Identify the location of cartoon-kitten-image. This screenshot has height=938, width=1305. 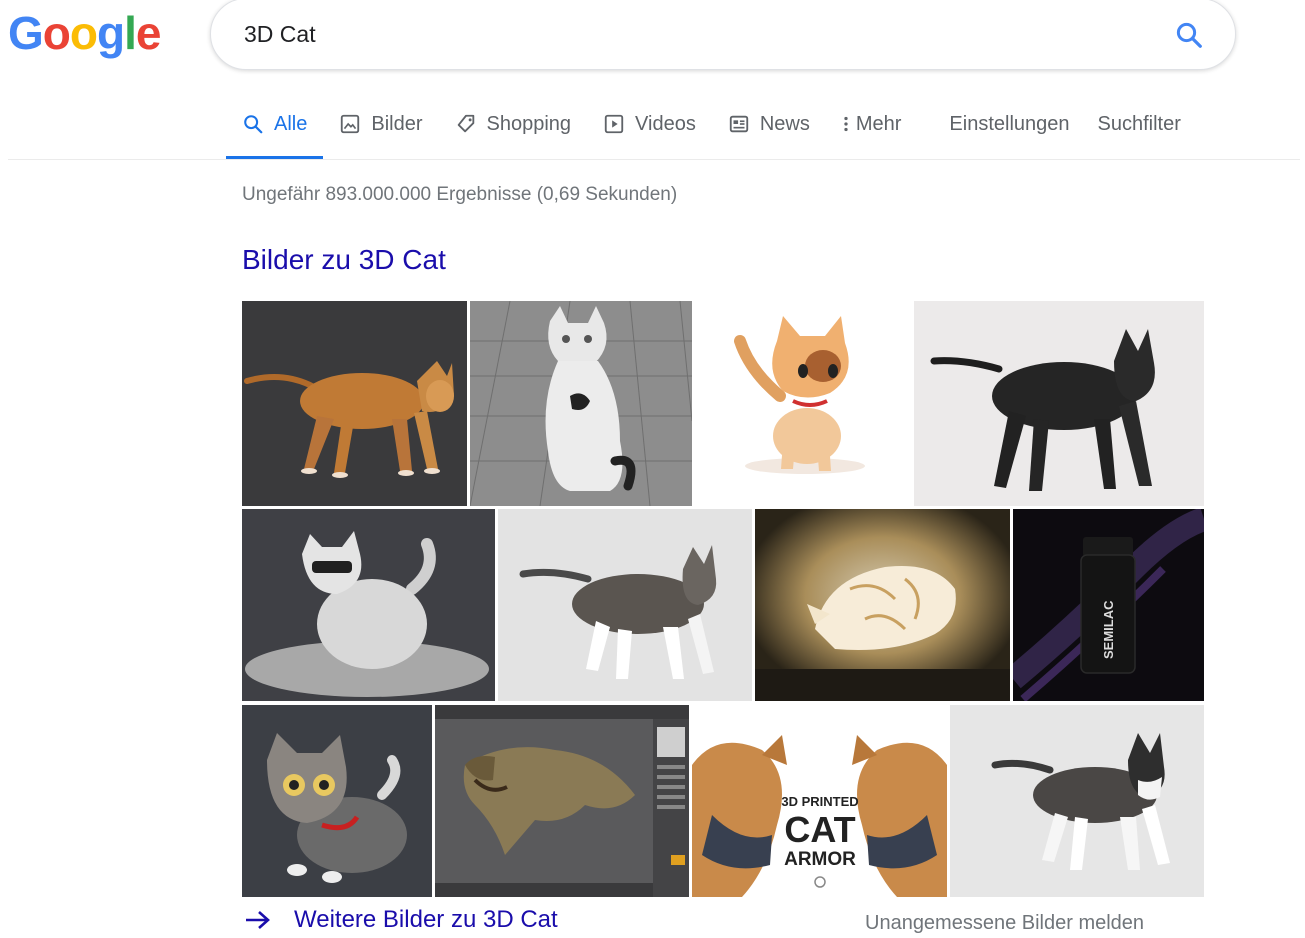
(803, 403).